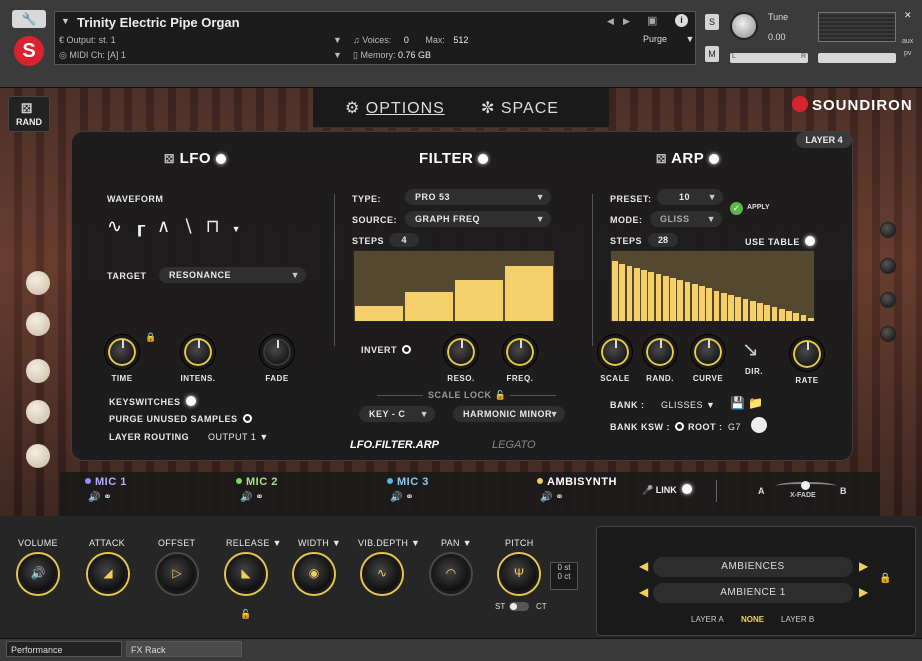 This screenshot has height=661, width=922. Describe the element at coordinates (386, 350) in the screenshot. I see `invert-toggle: INVERT` at that location.